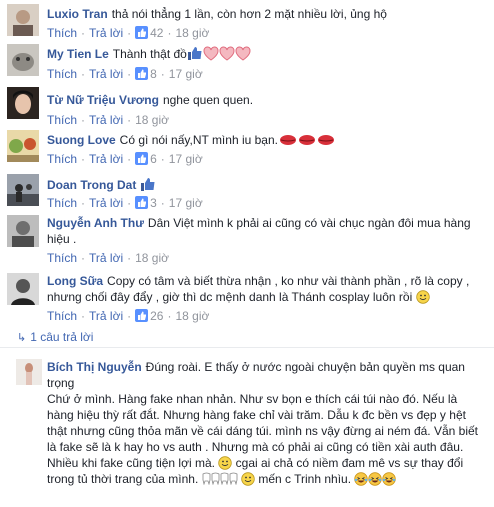  I want to click on view-replies-link: ↳ 1 câu trả lời, so click(55, 337).